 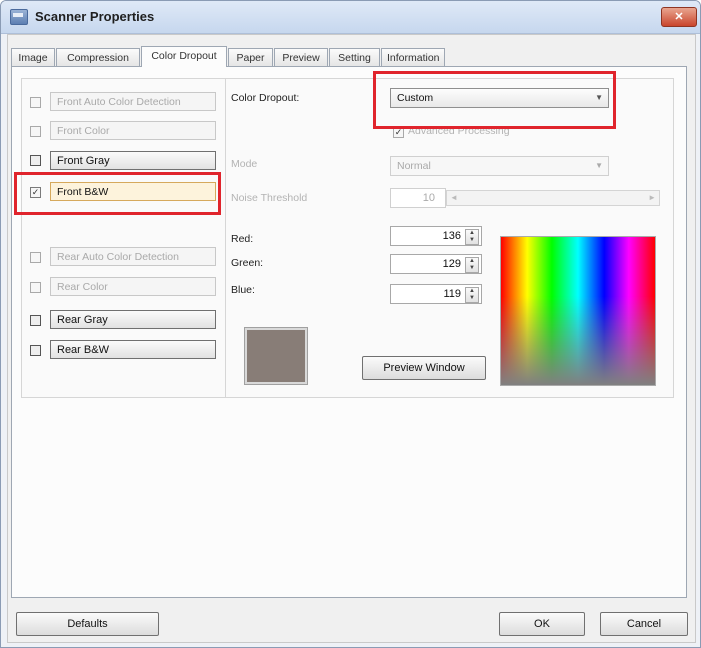 What do you see at coordinates (398, 132) in the screenshot?
I see `advanced-processing-checkbox: ✓` at bounding box center [398, 132].